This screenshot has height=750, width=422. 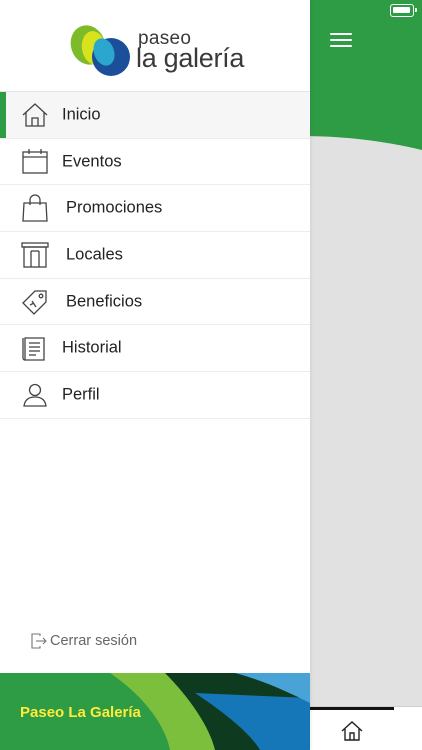 What do you see at coordinates (34, 302) in the screenshot?
I see `tag-icon` at bounding box center [34, 302].